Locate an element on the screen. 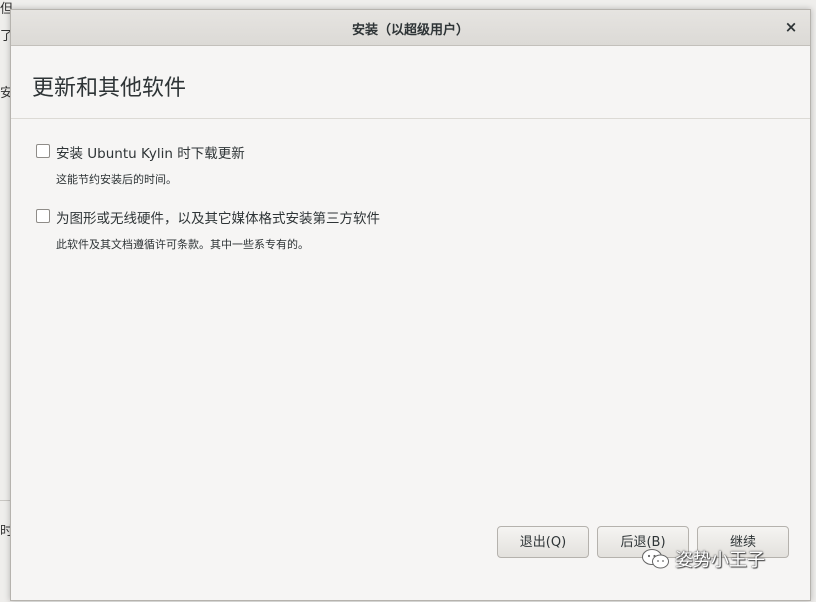 The width and height of the screenshot is (816, 602). window-titlebar: 安装（以超级用户） × is located at coordinates (410, 28).